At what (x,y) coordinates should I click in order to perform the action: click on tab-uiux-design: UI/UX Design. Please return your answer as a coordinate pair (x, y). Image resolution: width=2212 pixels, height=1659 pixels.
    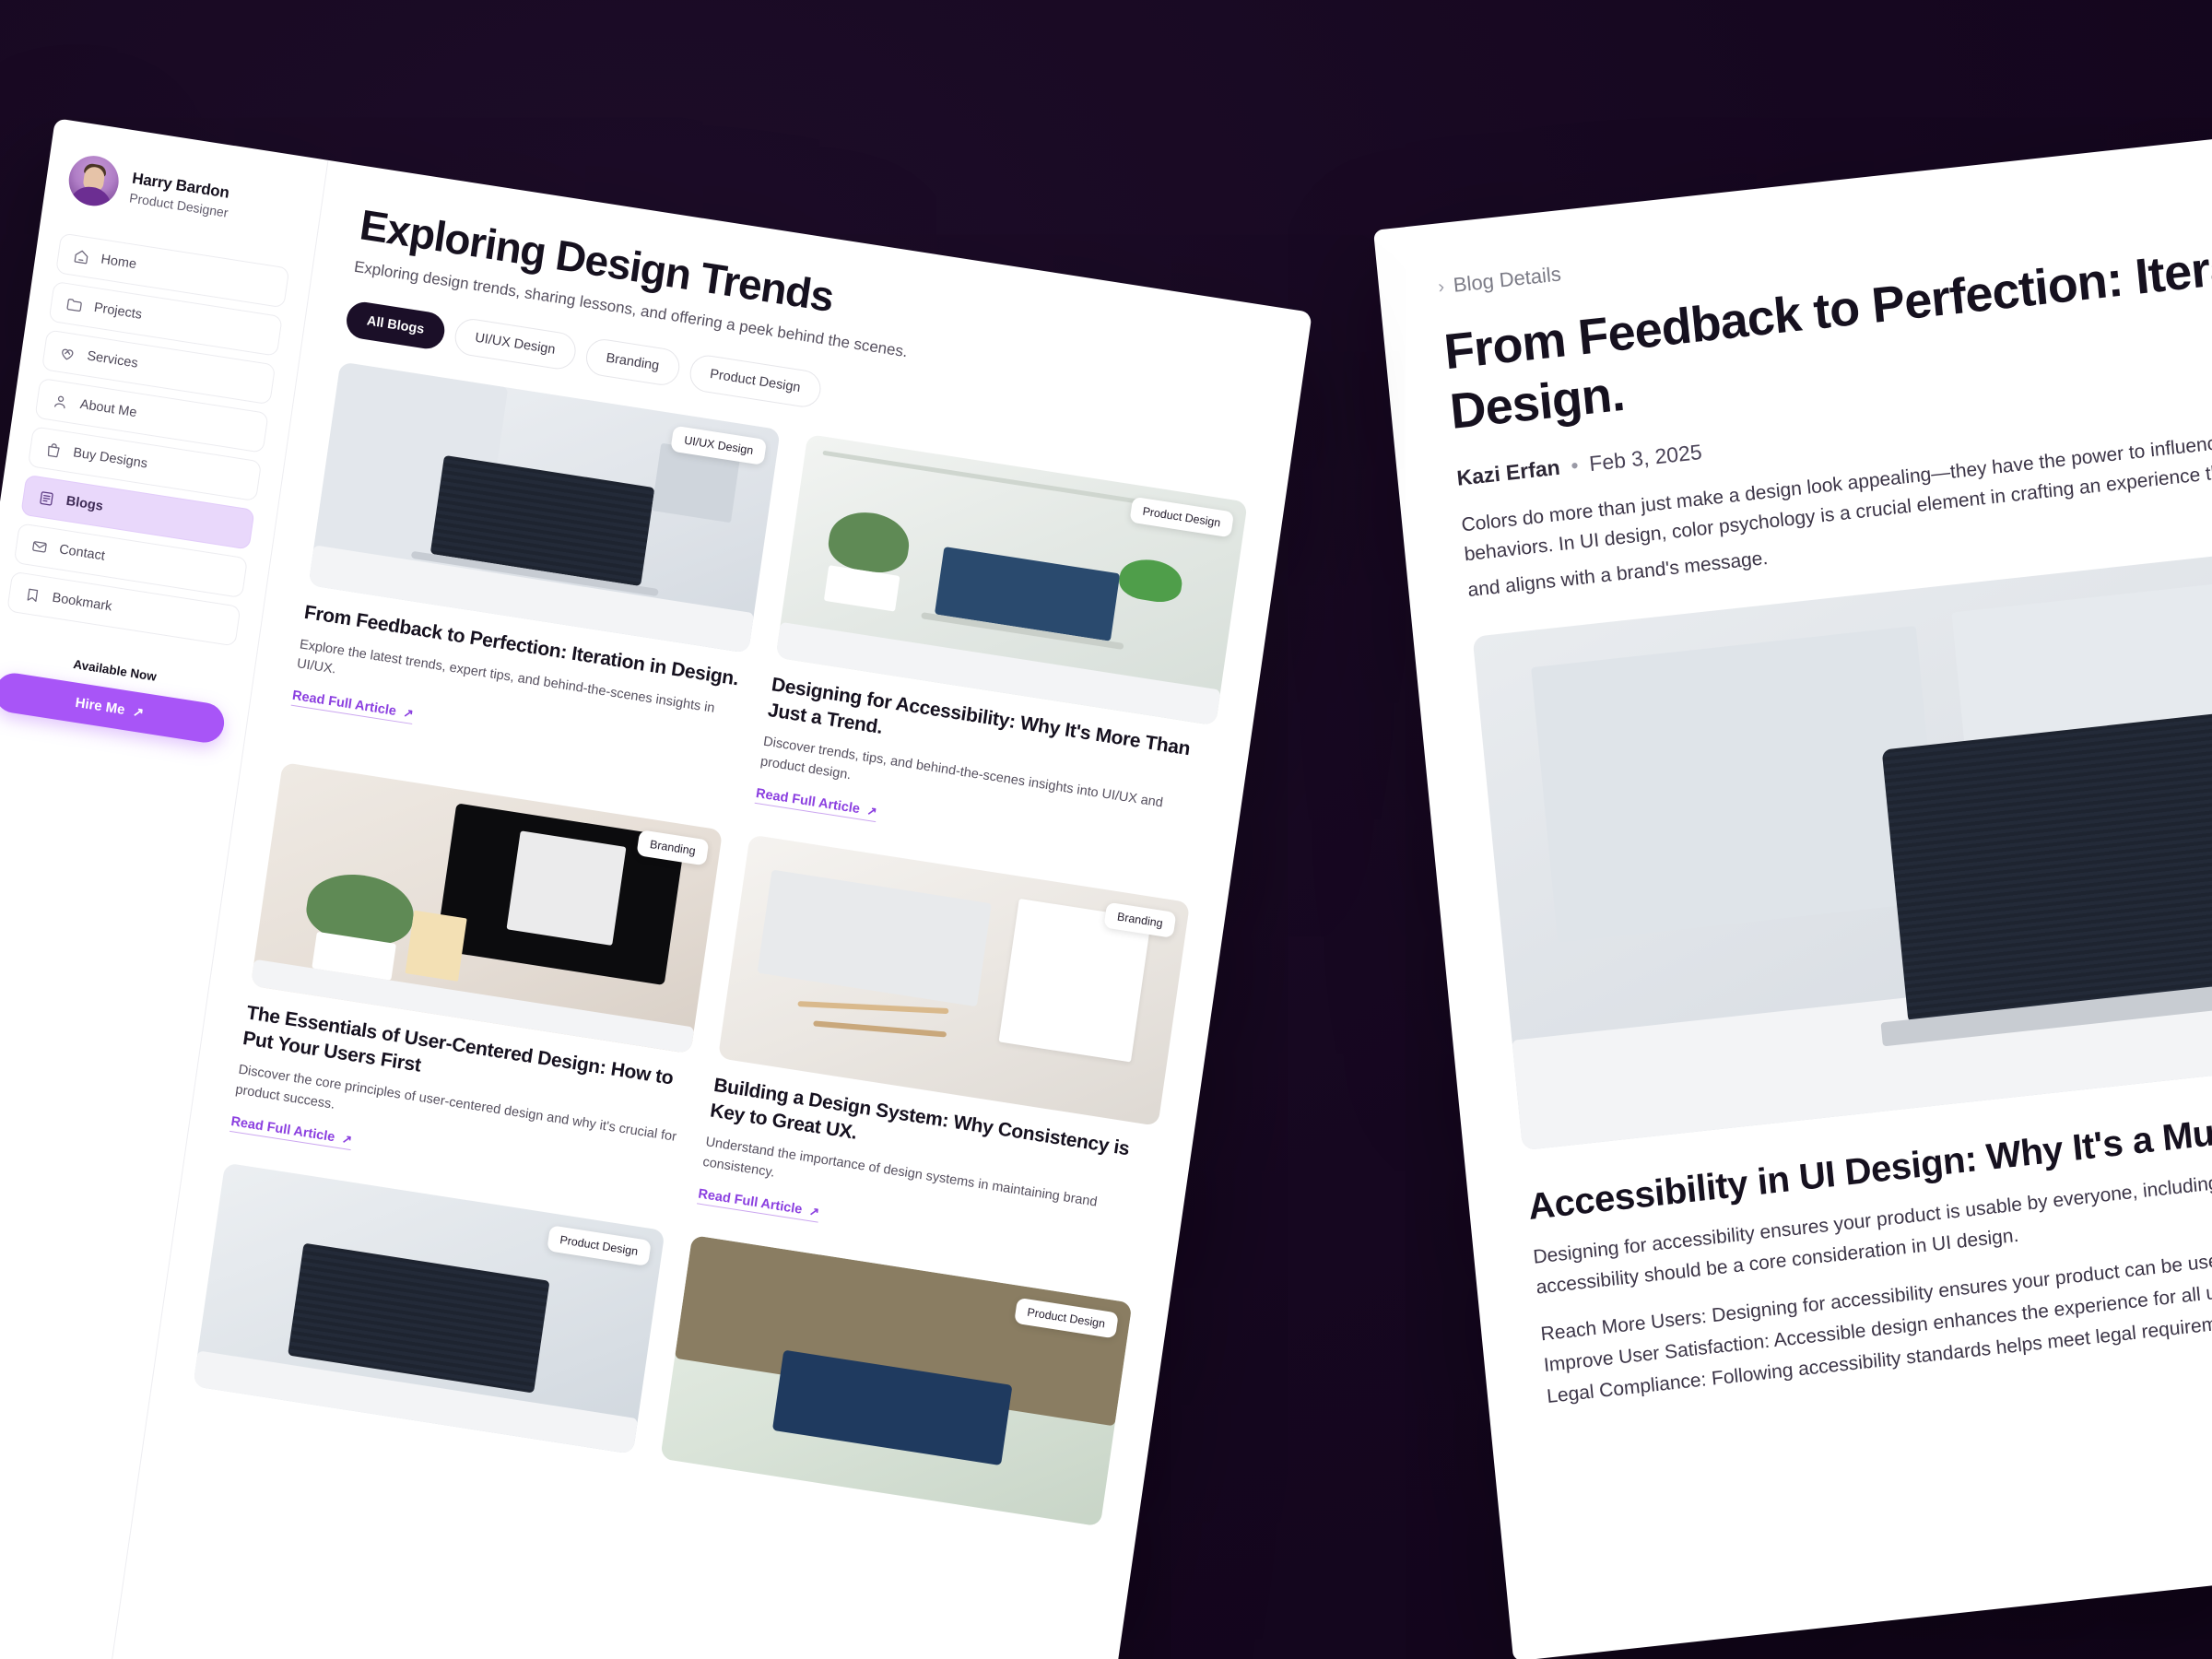
    Looking at the image, I should click on (515, 344).